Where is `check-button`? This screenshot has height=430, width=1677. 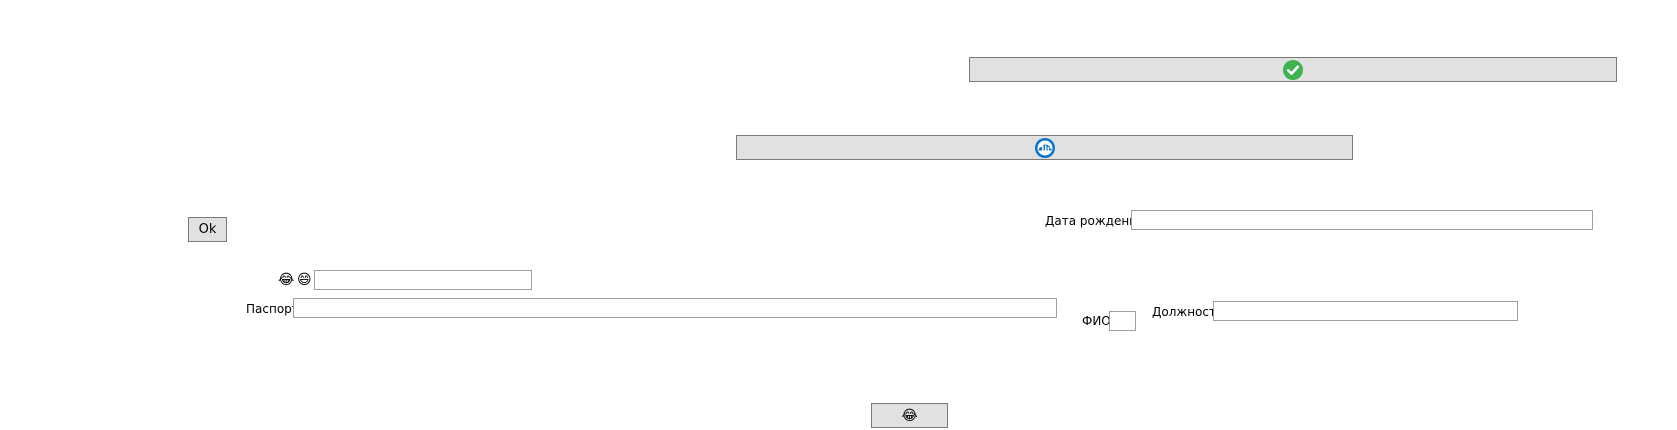
check-button is located at coordinates (1293, 69).